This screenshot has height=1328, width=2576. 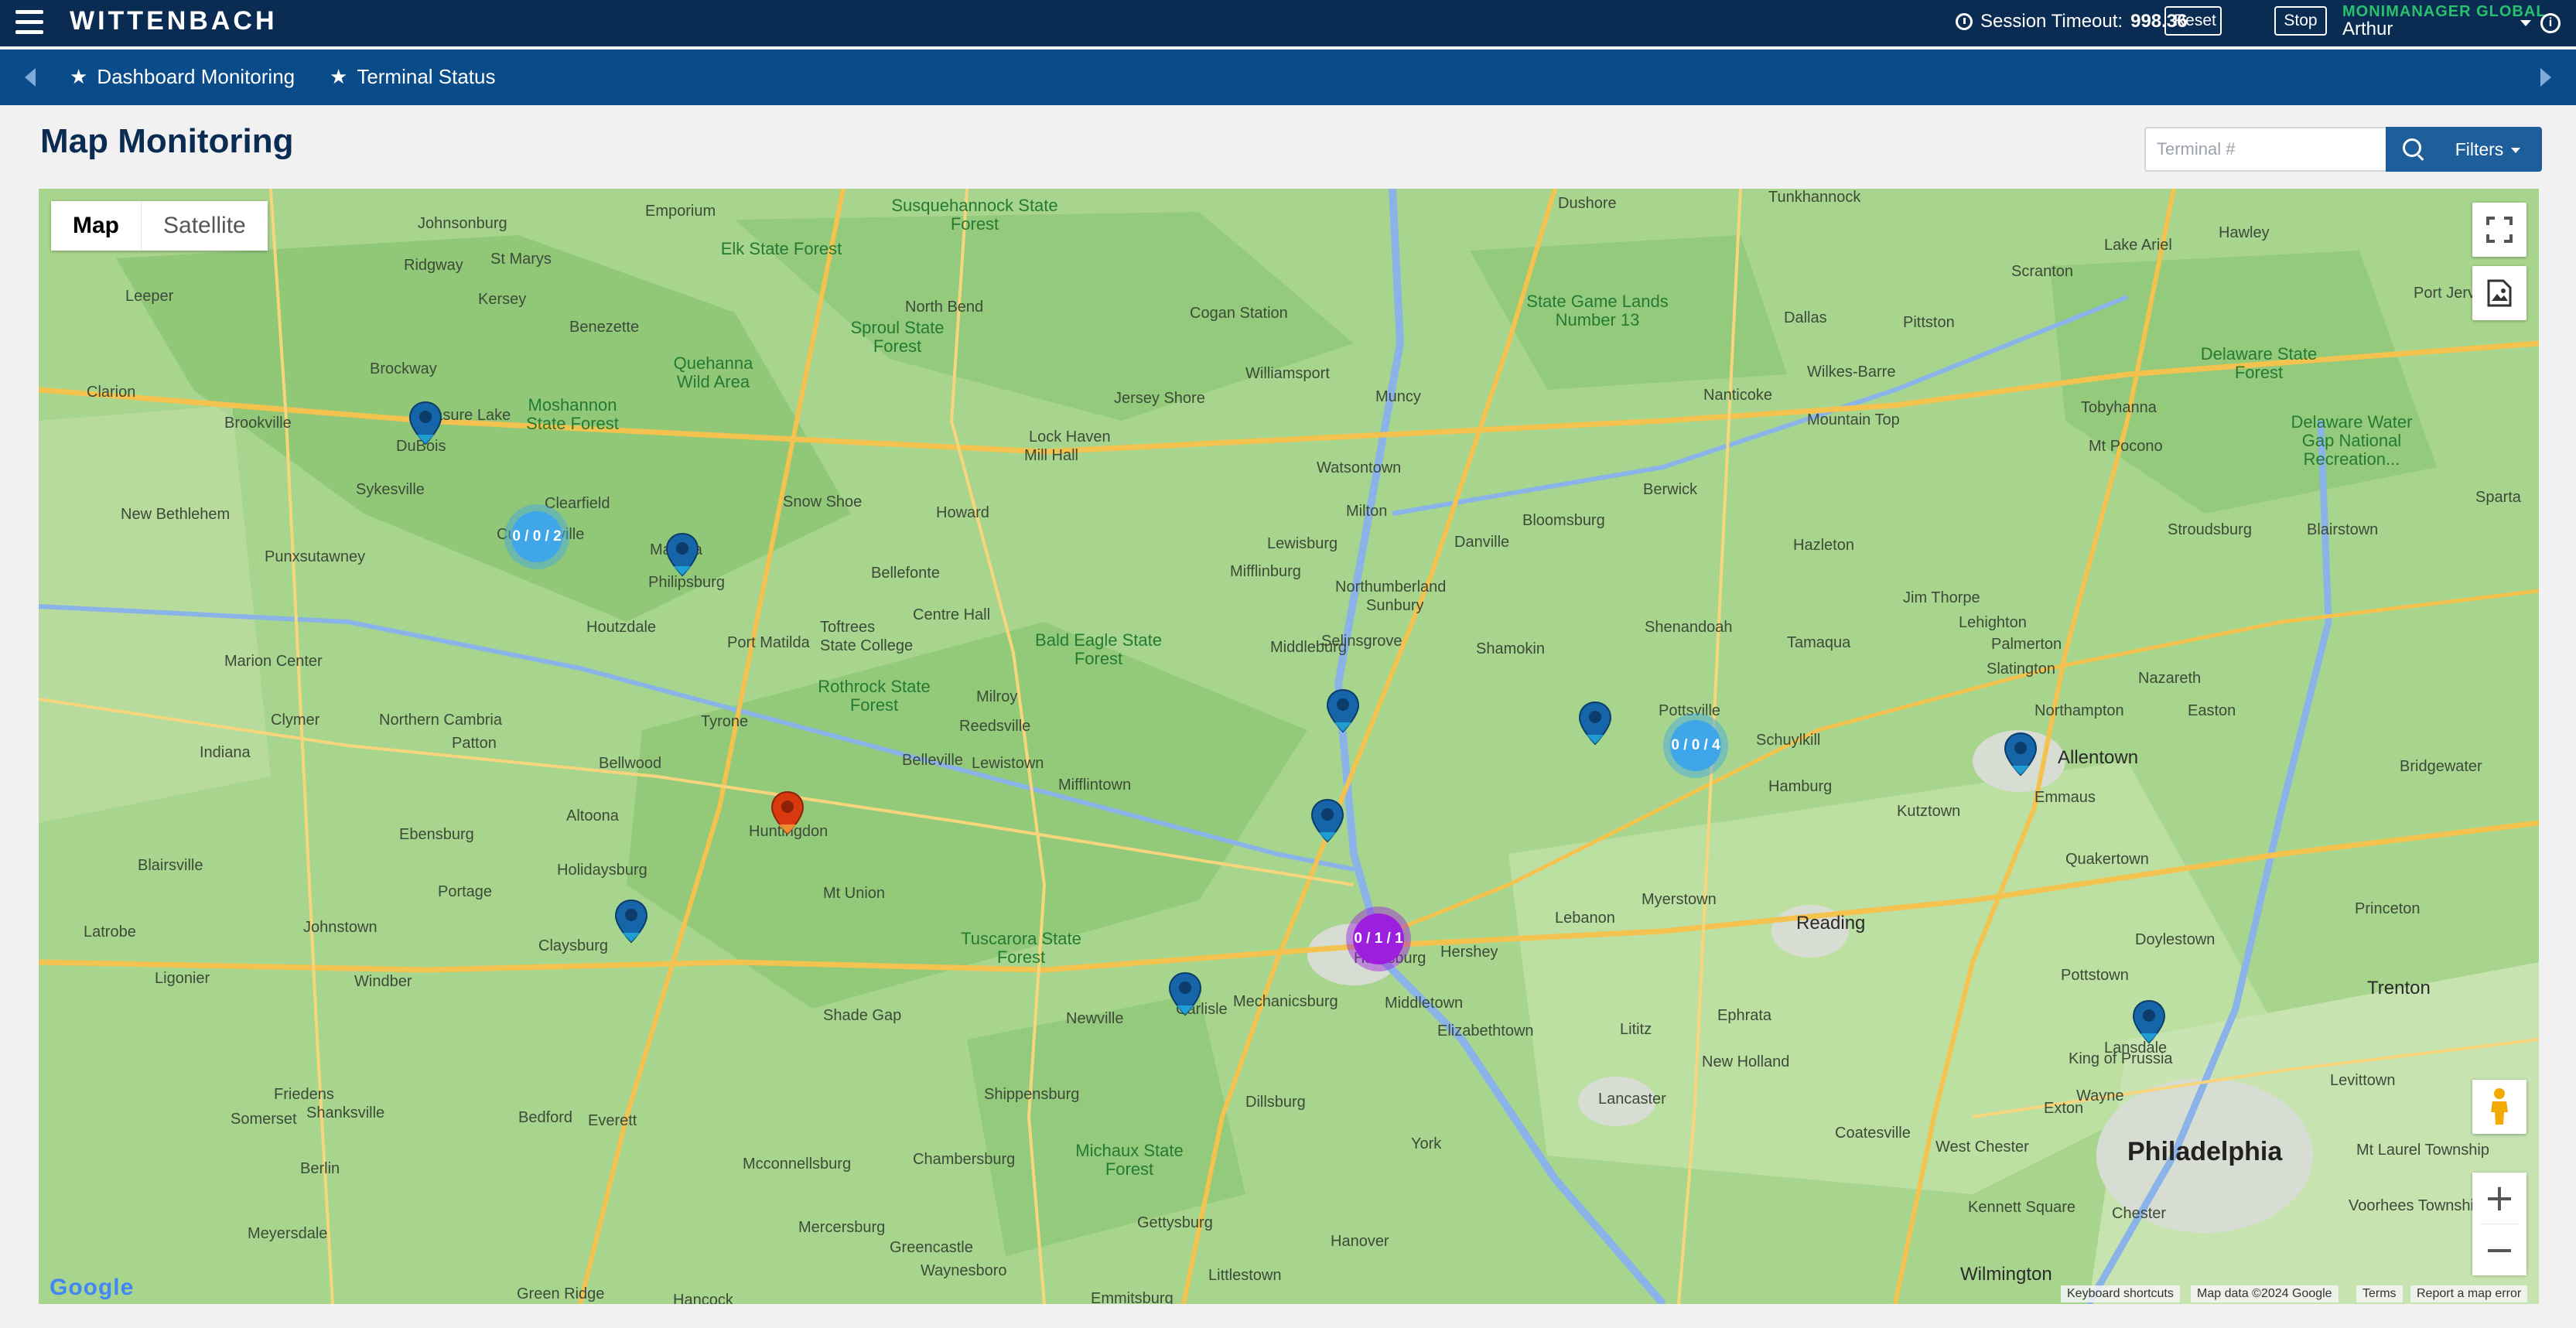 What do you see at coordinates (2300, 21) in the screenshot?
I see `stop-button: Stop` at bounding box center [2300, 21].